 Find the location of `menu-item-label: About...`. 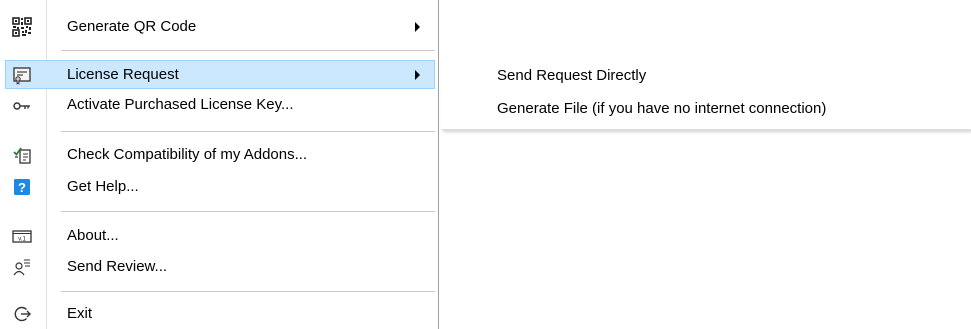

menu-item-label: About... is located at coordinates (93, 235).